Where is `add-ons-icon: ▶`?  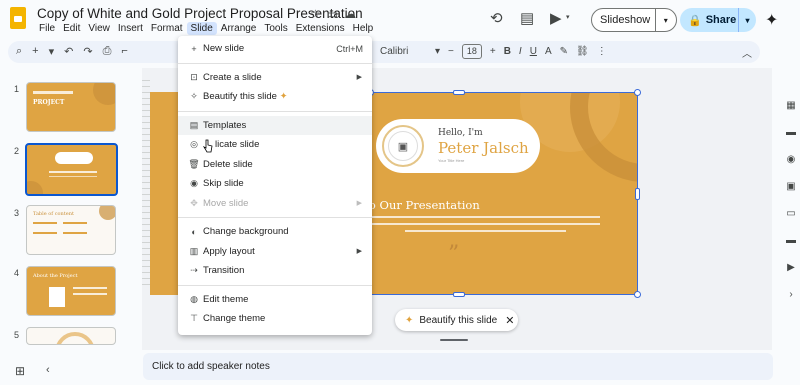 add-ons-icon: ▶ is located at coordinates (791, 267).